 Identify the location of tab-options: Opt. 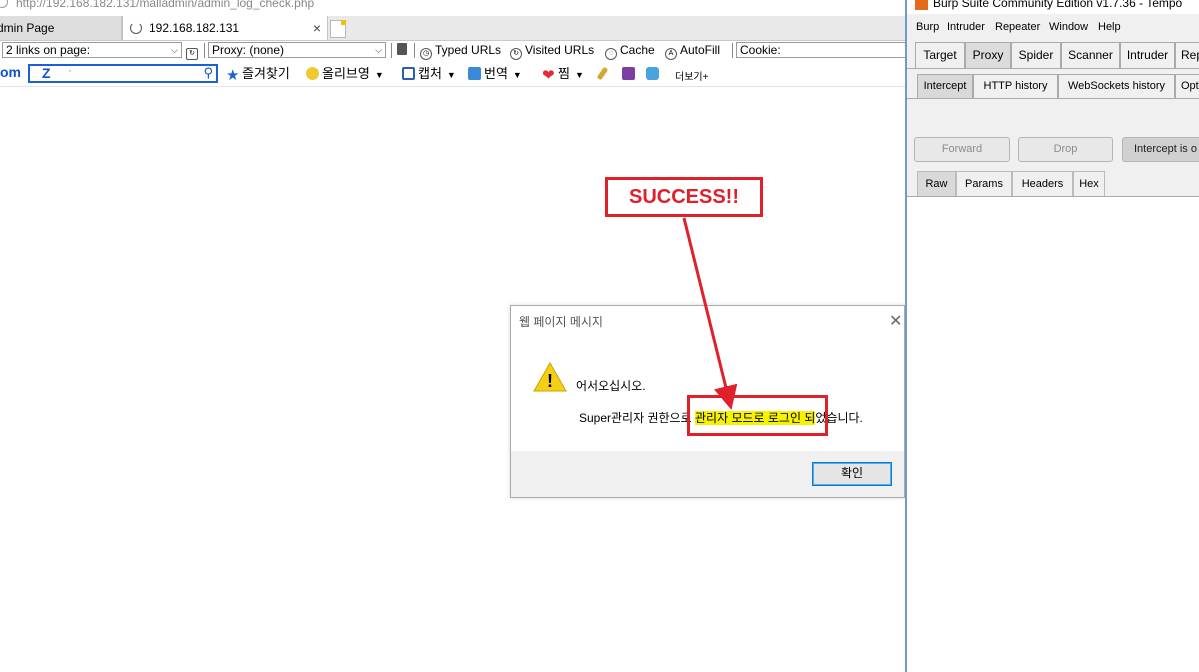
(1187, 86).